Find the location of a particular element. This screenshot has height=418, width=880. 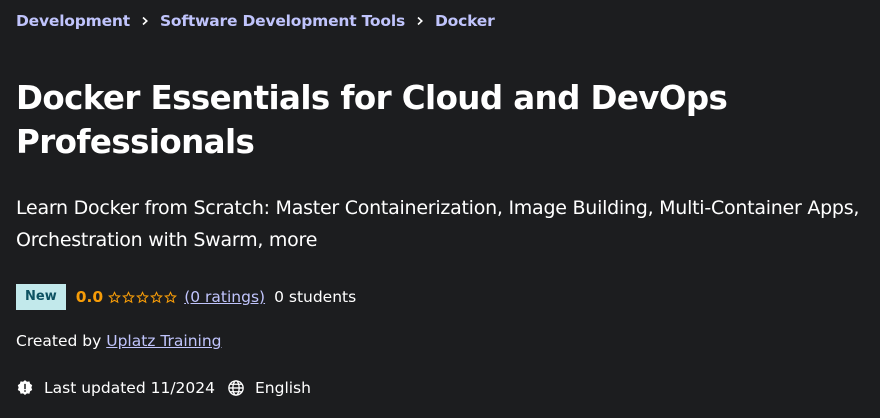

star-rating is located at coordinates (143, 297).